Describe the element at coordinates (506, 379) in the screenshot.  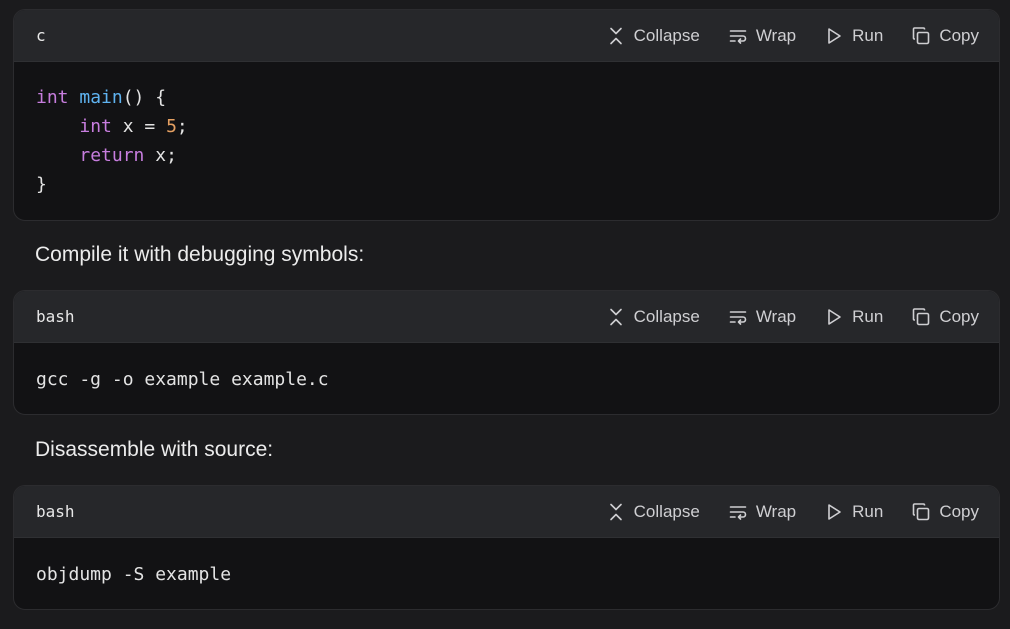
I see `code-content: gcc -g -o example example.c` at that location.